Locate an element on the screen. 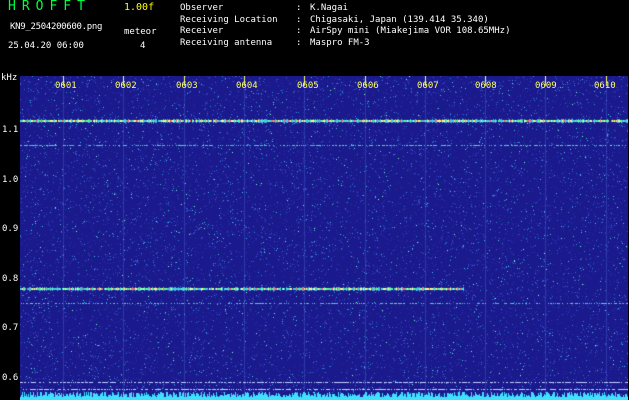  x-tick-label: 0602 is located at coordinates (126, 86).